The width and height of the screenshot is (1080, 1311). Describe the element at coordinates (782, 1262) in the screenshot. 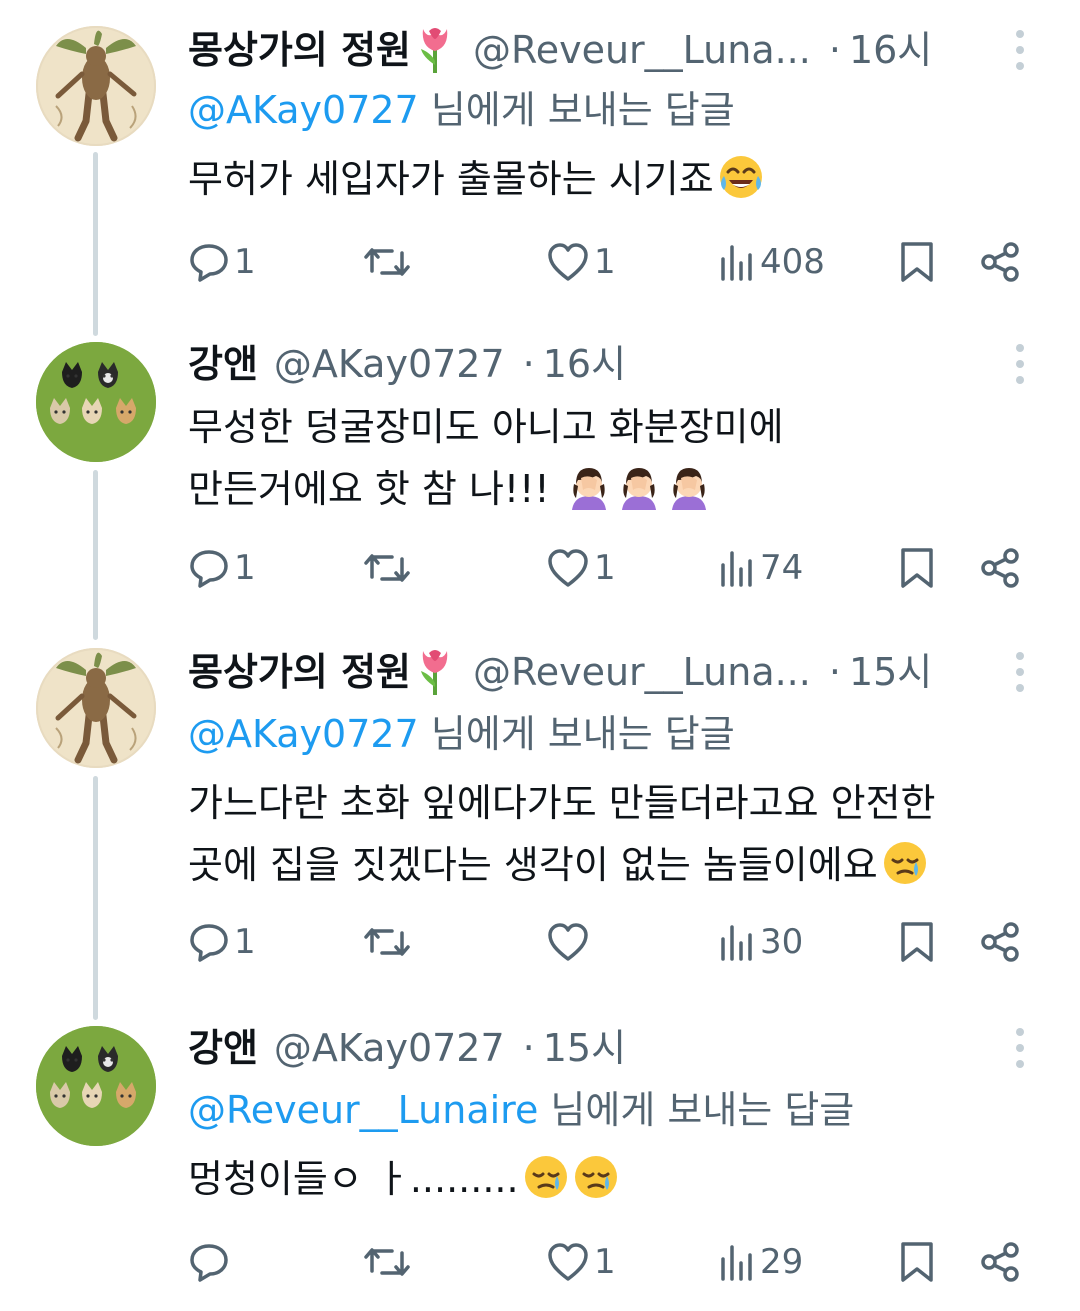

I see `view-count: 29` at that location.